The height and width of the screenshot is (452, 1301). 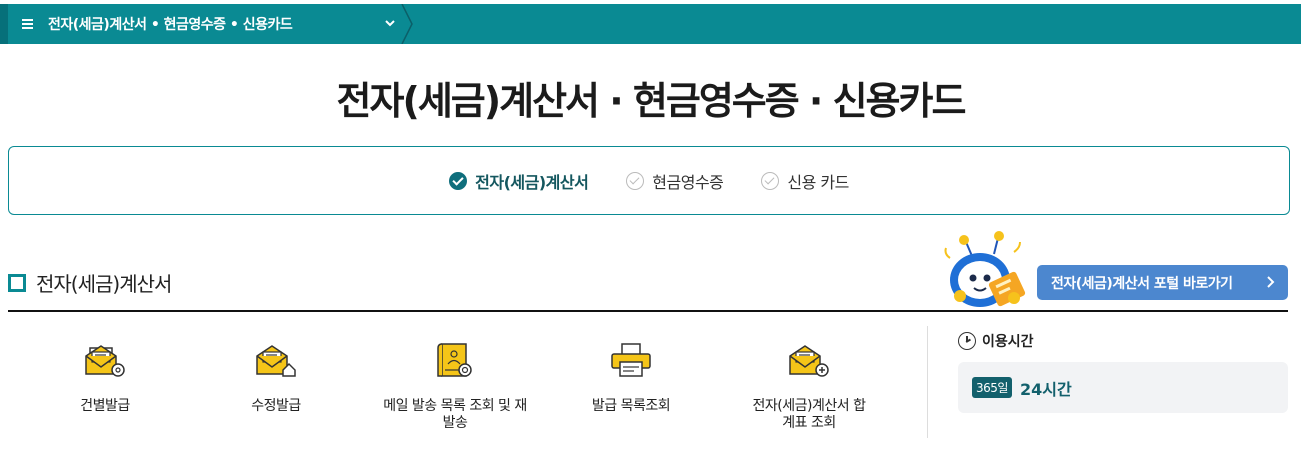 What do you see at coordinates (105, 406) in the screenshot?
I see `menu-item-label: 건별발급` at bounding box center [105, 406].